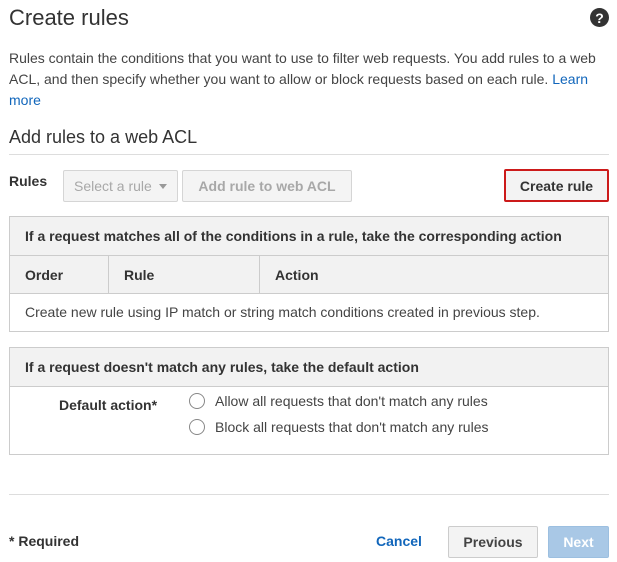  I want to click on column-rule: Rule, so click(184, 274).